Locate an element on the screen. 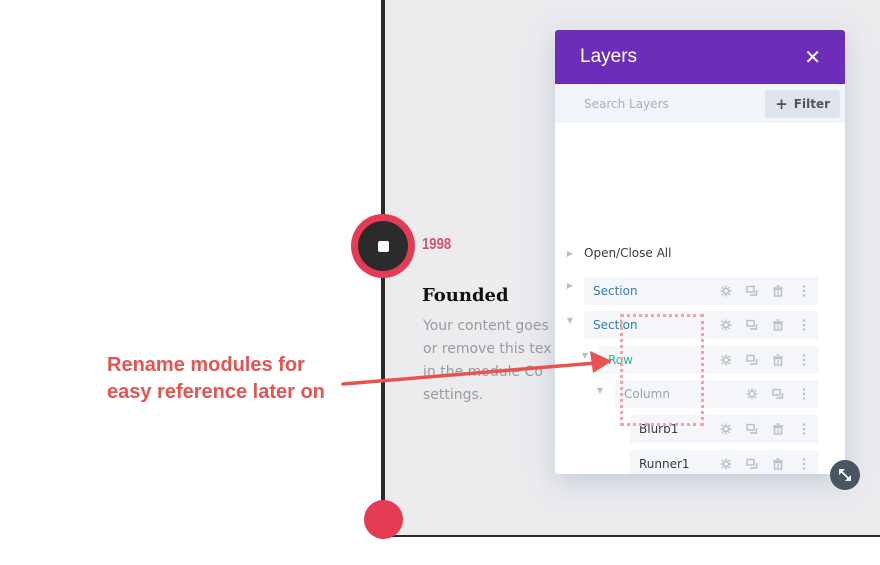 This screenshot has width=880, height=565. body-line: Your content goes is located at coordinates (486, 326).